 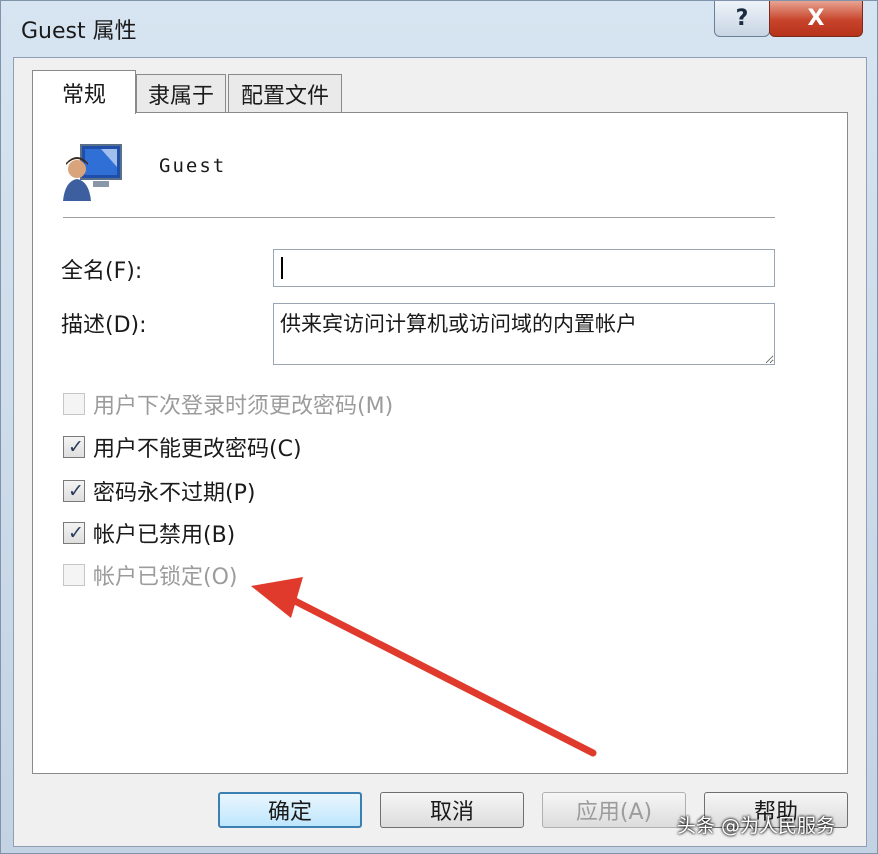 What do you see at coordinates (83, 95) in the screenshot?
I see `tab-general-label: 常规` at bounding box center [83, 95].